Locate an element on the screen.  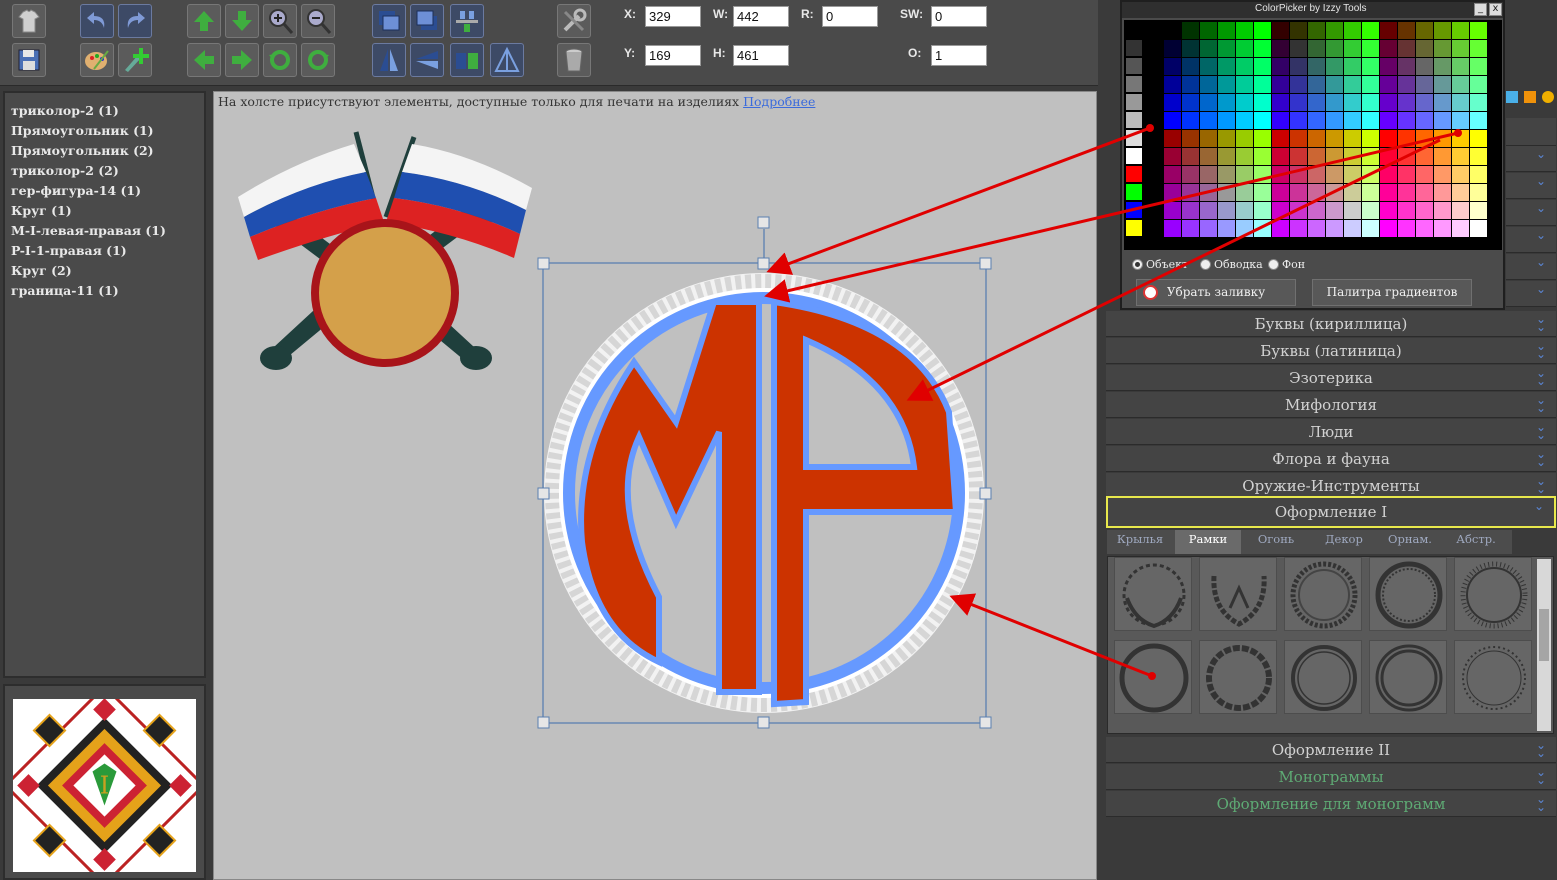
zoom-out-button is located at coordinates (318, 21).